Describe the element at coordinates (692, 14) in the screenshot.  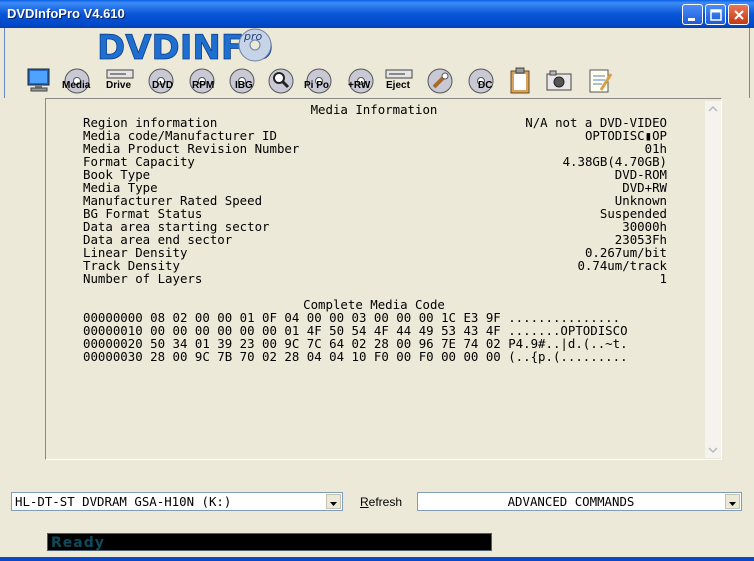
I see `minimize-button` at that location.